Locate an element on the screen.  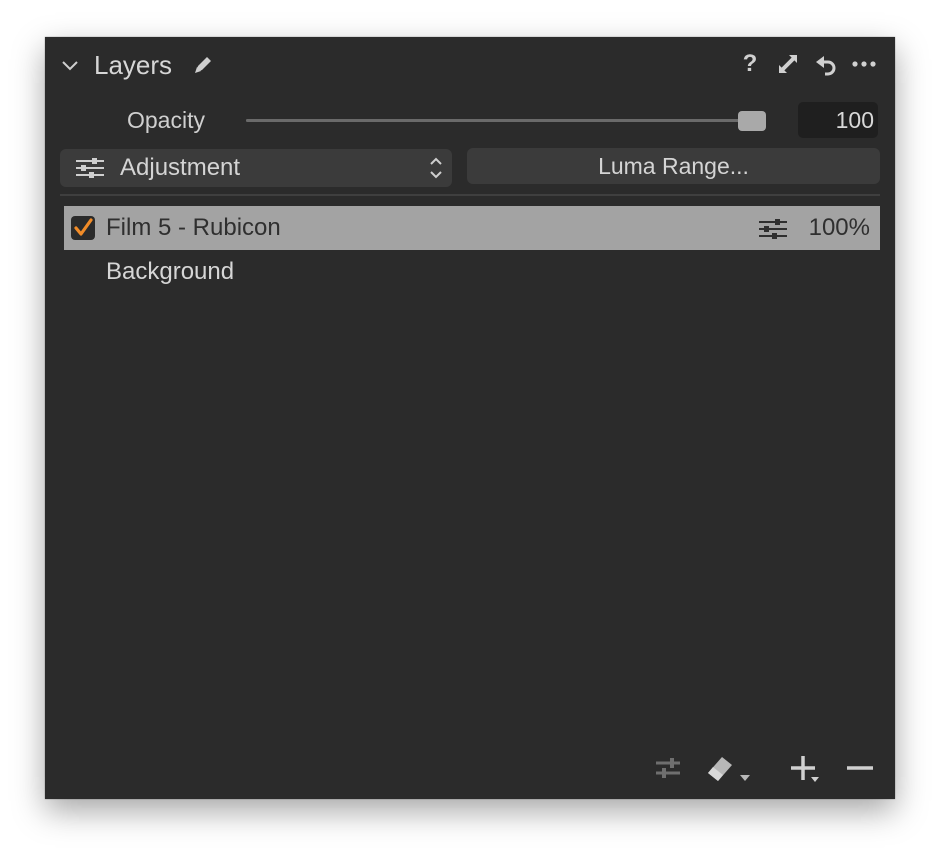
updown-chevron-icon is located at coordinates (436, 168).